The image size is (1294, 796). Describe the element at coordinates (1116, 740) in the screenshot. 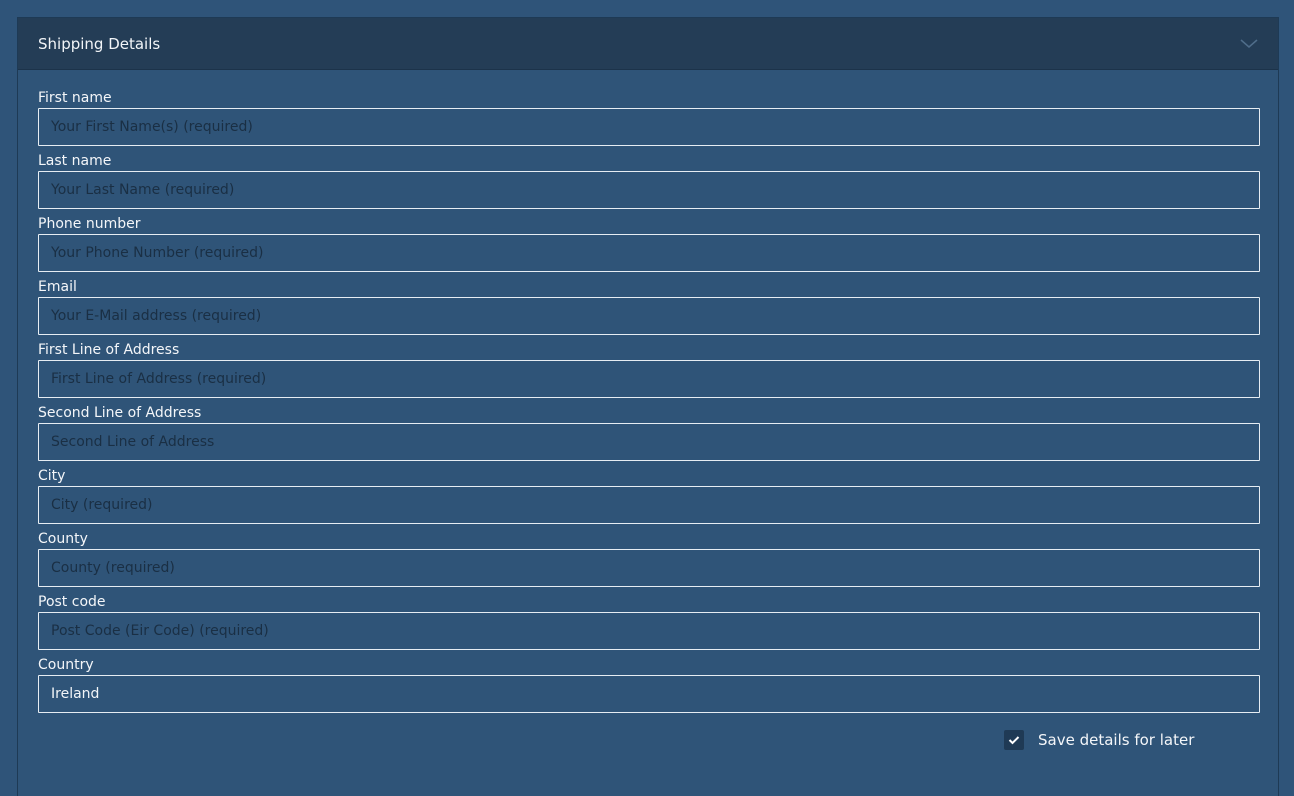

I see `save-details-label: Save details for later` at that location.